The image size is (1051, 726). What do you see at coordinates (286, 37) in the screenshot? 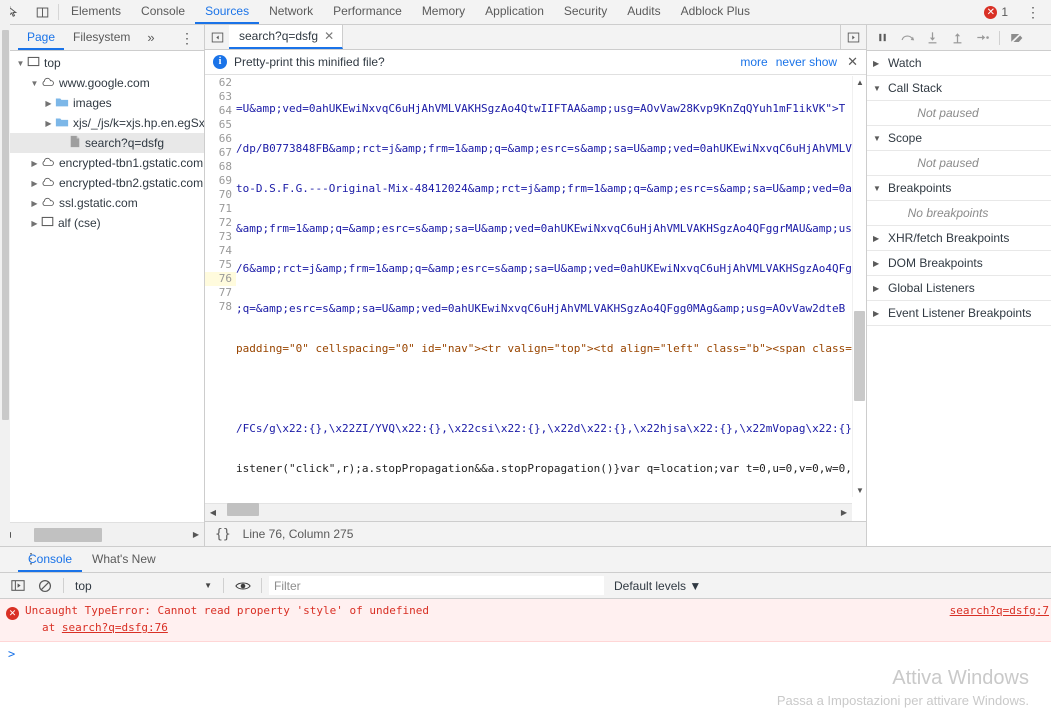
I see `source-tab-search-q-dsfg: search?q=dsfg ✕` at bounding box center [286, 37].